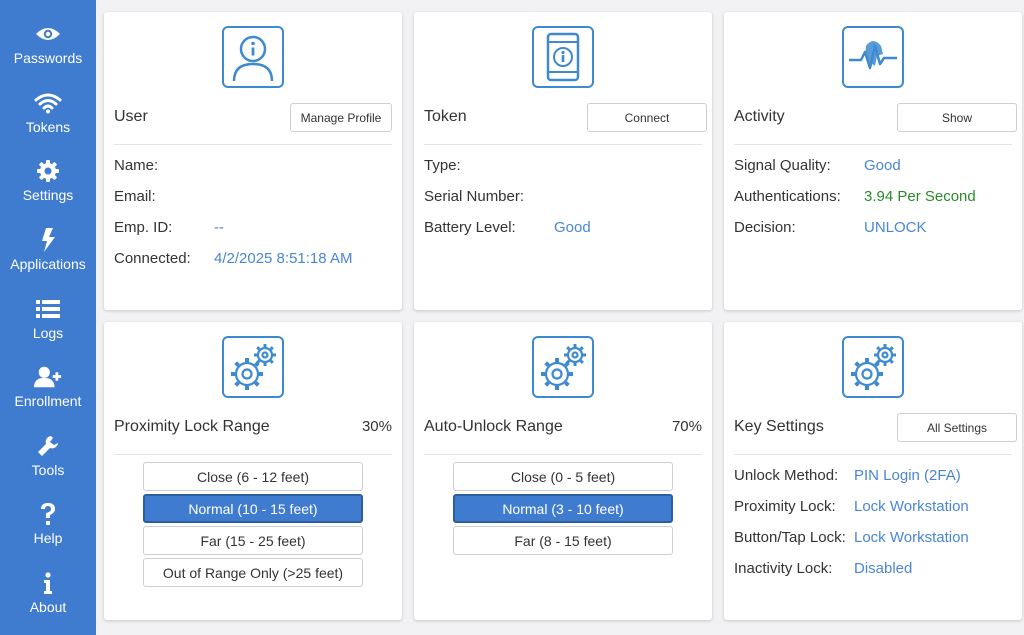  Describe the element at coordinates (48, 171) in the screenshot. I see `gear-icon` at that location.